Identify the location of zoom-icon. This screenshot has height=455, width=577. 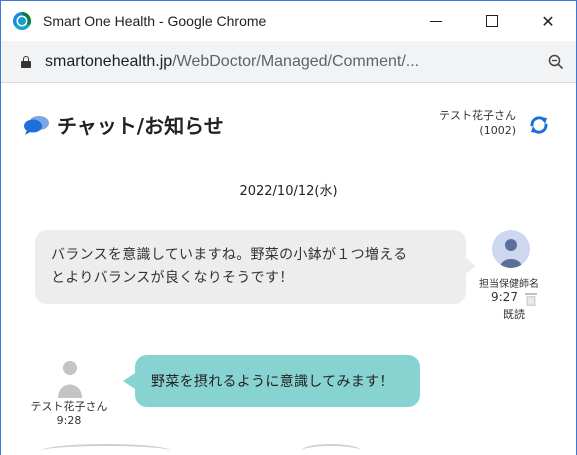
(556, 62).